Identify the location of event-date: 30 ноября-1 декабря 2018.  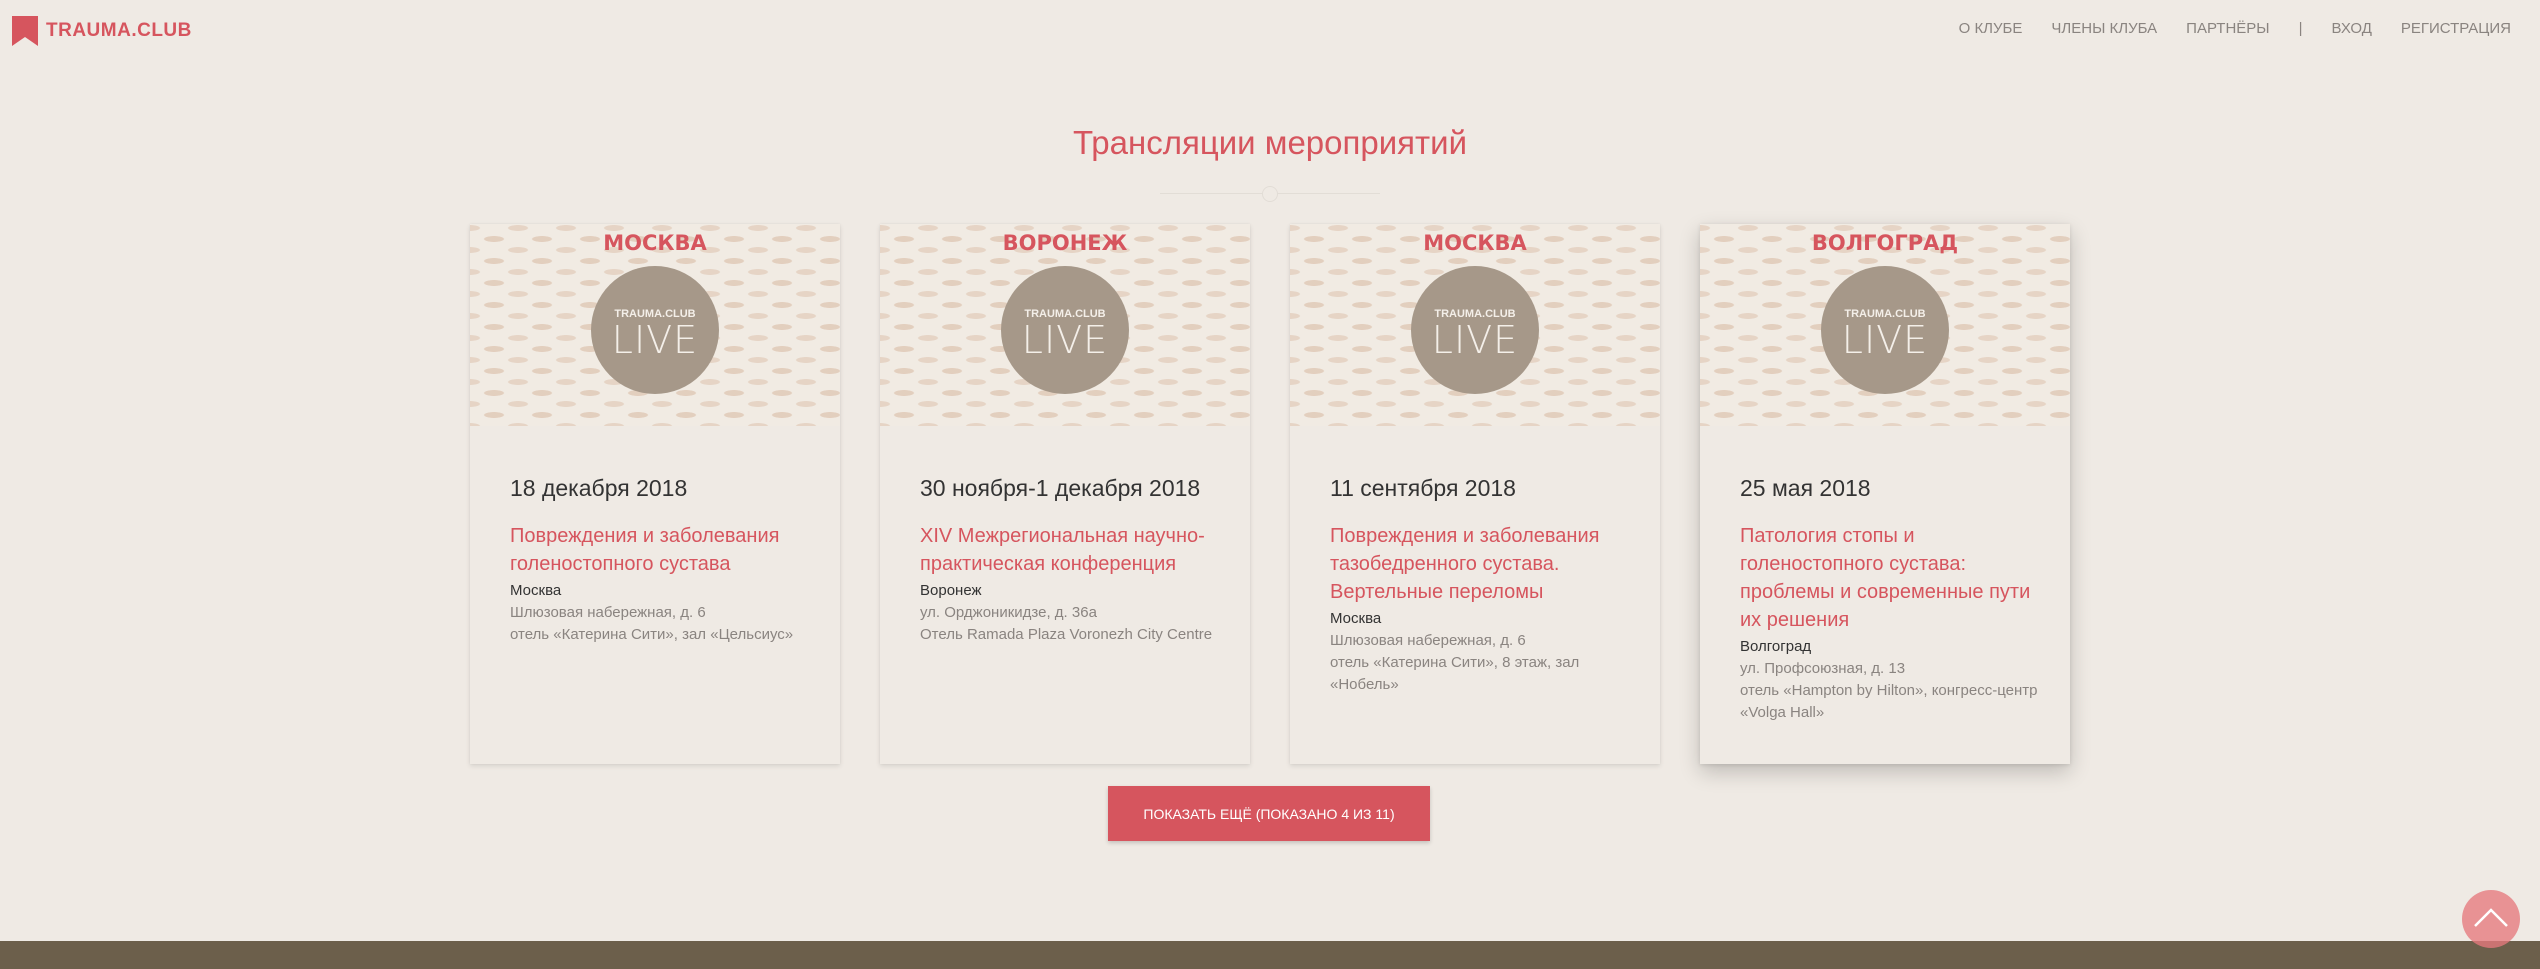
(1060, 488).